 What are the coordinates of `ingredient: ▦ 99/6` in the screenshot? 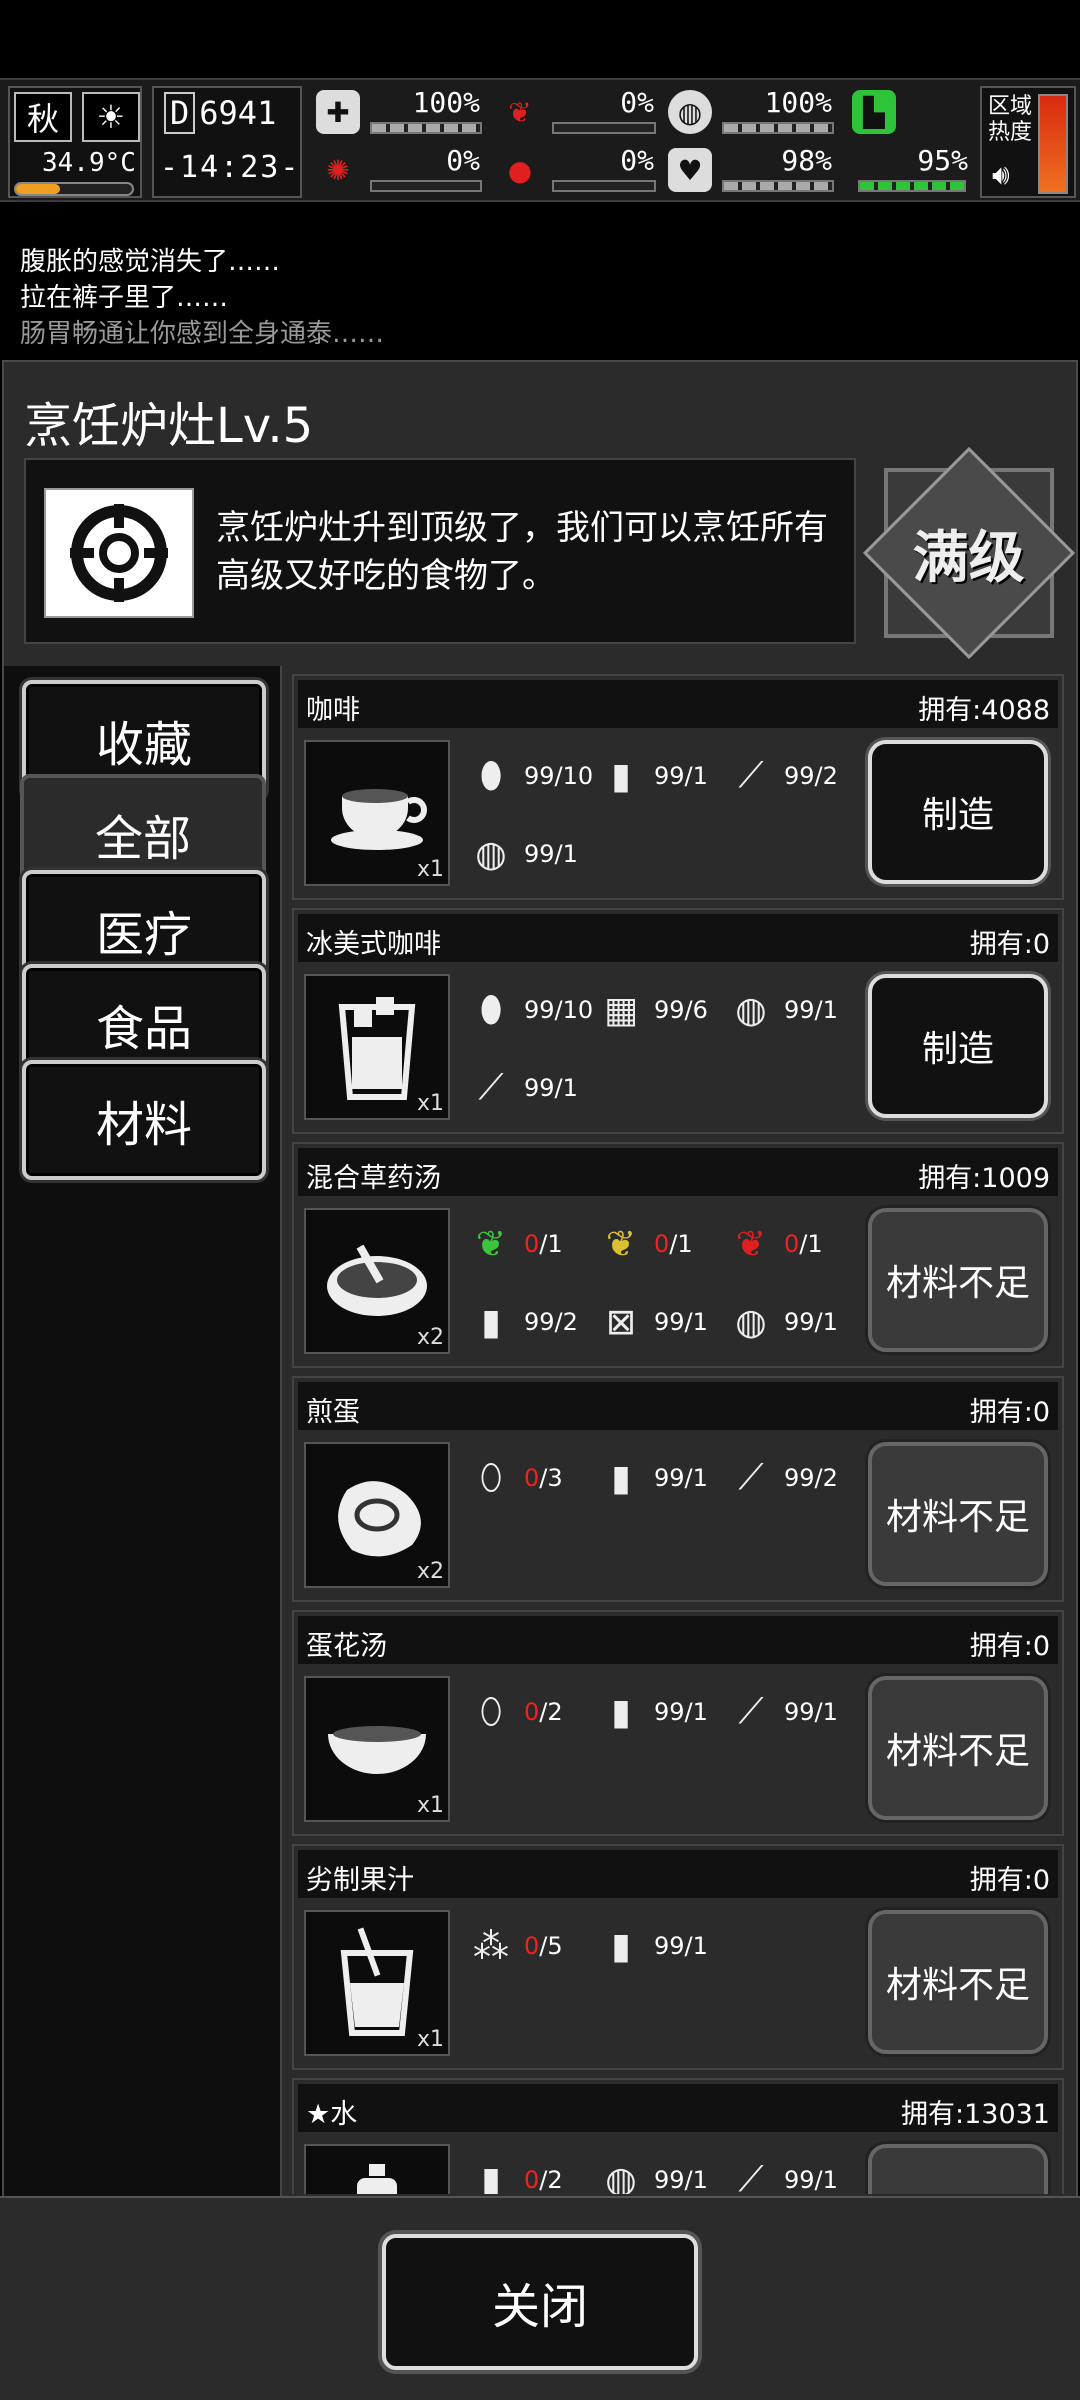 It's located at (651, 1010).